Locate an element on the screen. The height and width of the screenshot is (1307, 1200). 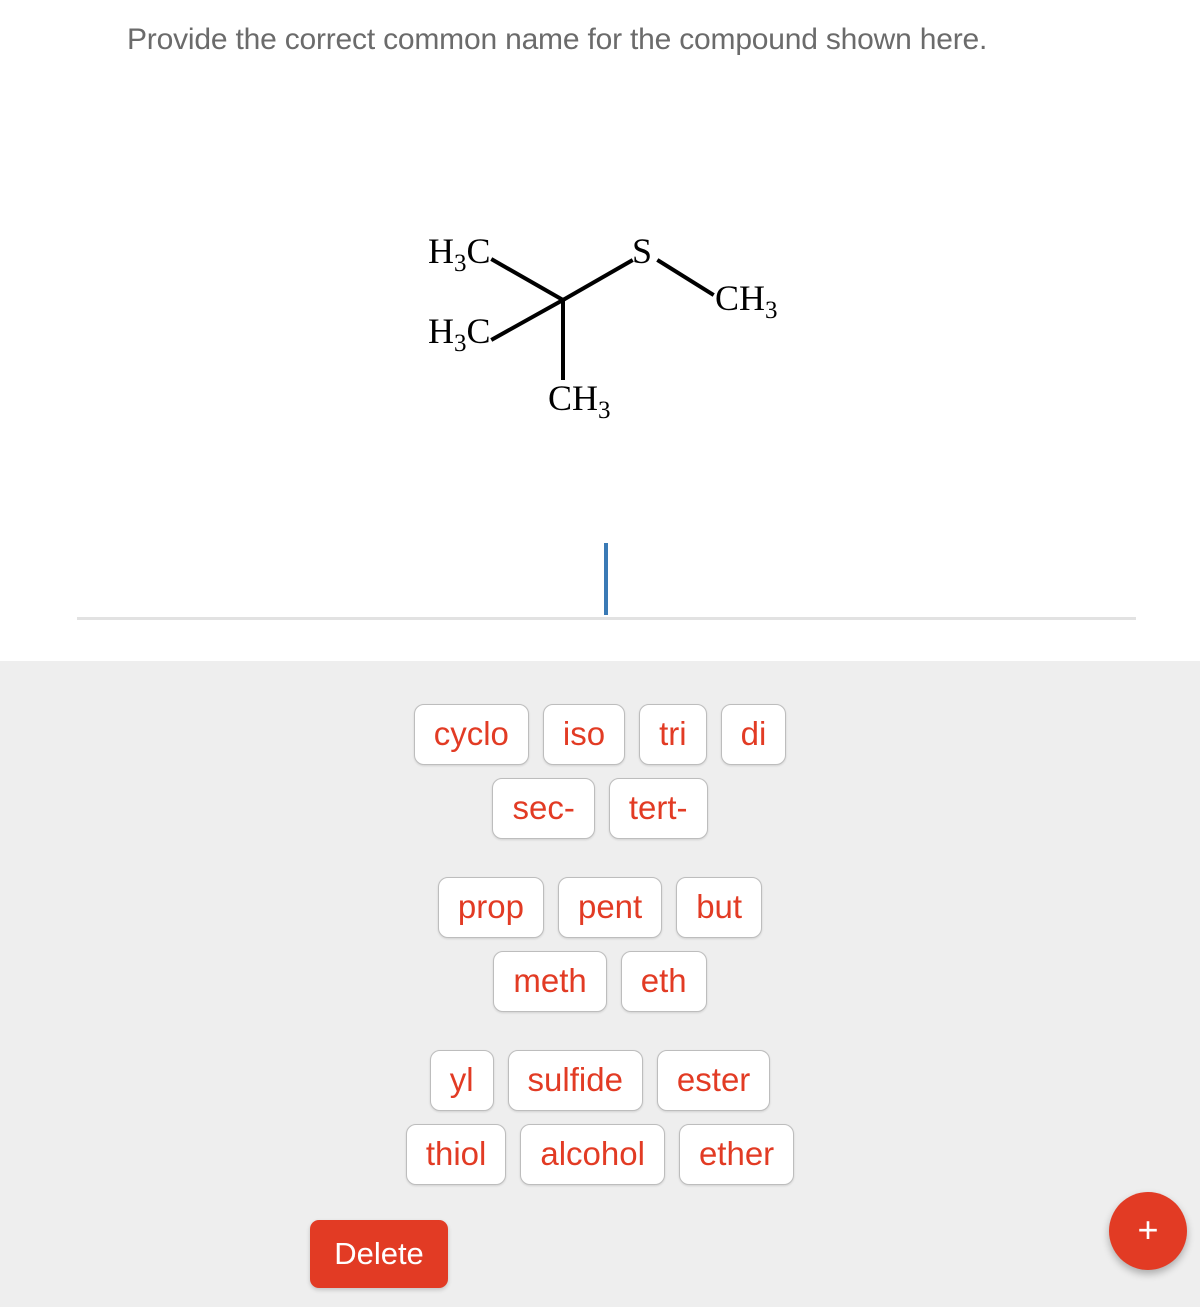
bond-c-to-sulfur is located at coordinates (597, 280).